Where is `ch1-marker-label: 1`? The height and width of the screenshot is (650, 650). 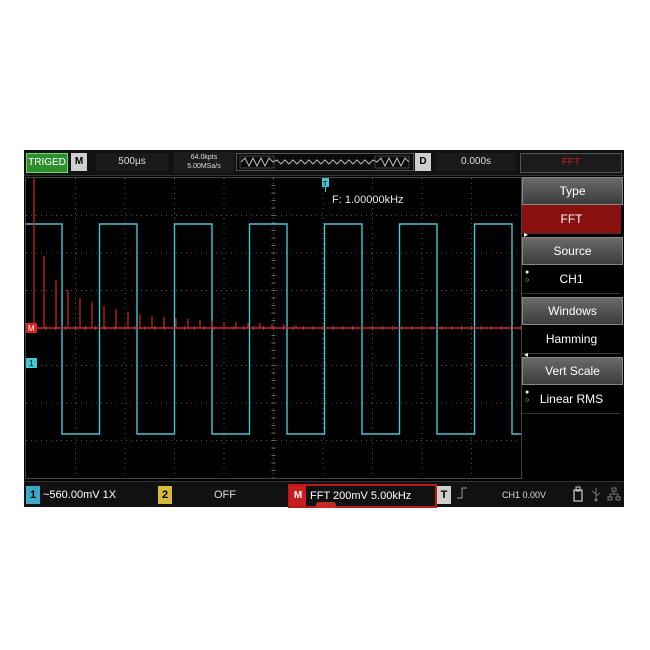 ch1-marker-label: 1 is located at coordinates (31, 363).